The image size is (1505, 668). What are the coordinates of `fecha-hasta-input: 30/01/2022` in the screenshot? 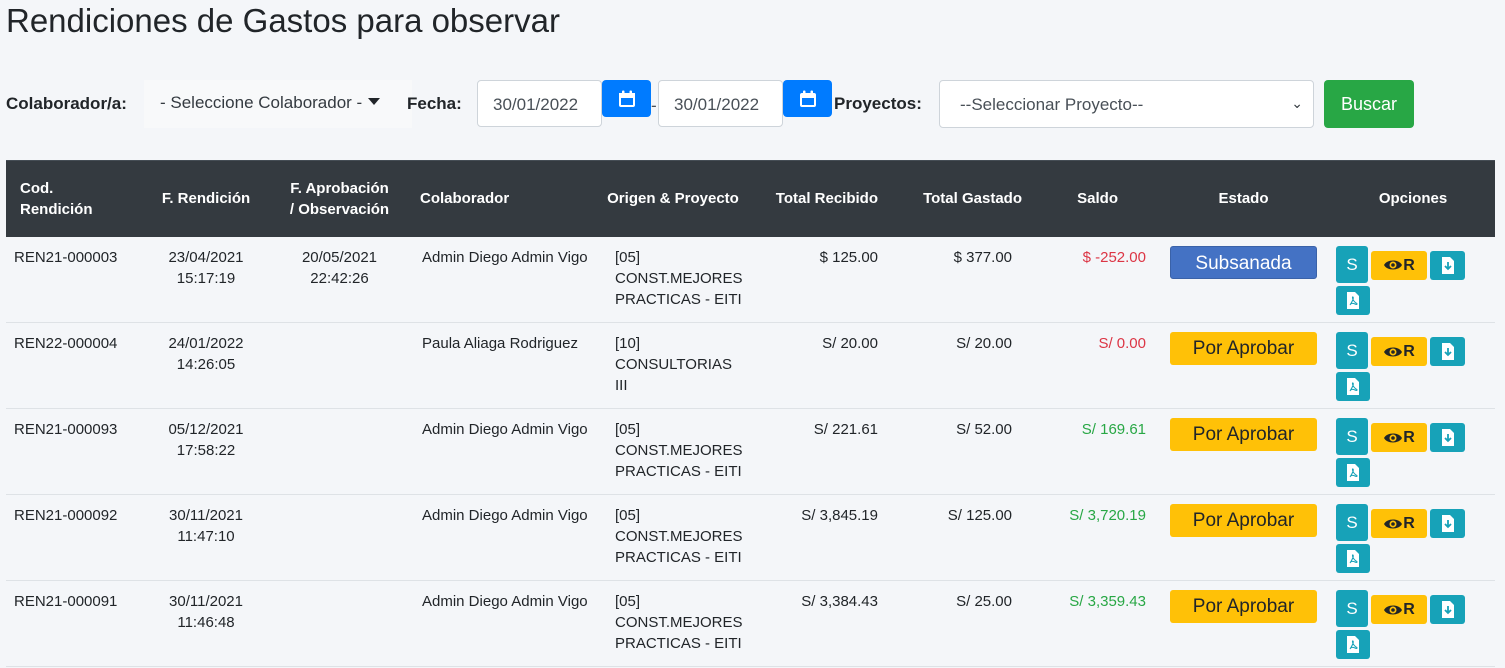 It's located at (720, 103).